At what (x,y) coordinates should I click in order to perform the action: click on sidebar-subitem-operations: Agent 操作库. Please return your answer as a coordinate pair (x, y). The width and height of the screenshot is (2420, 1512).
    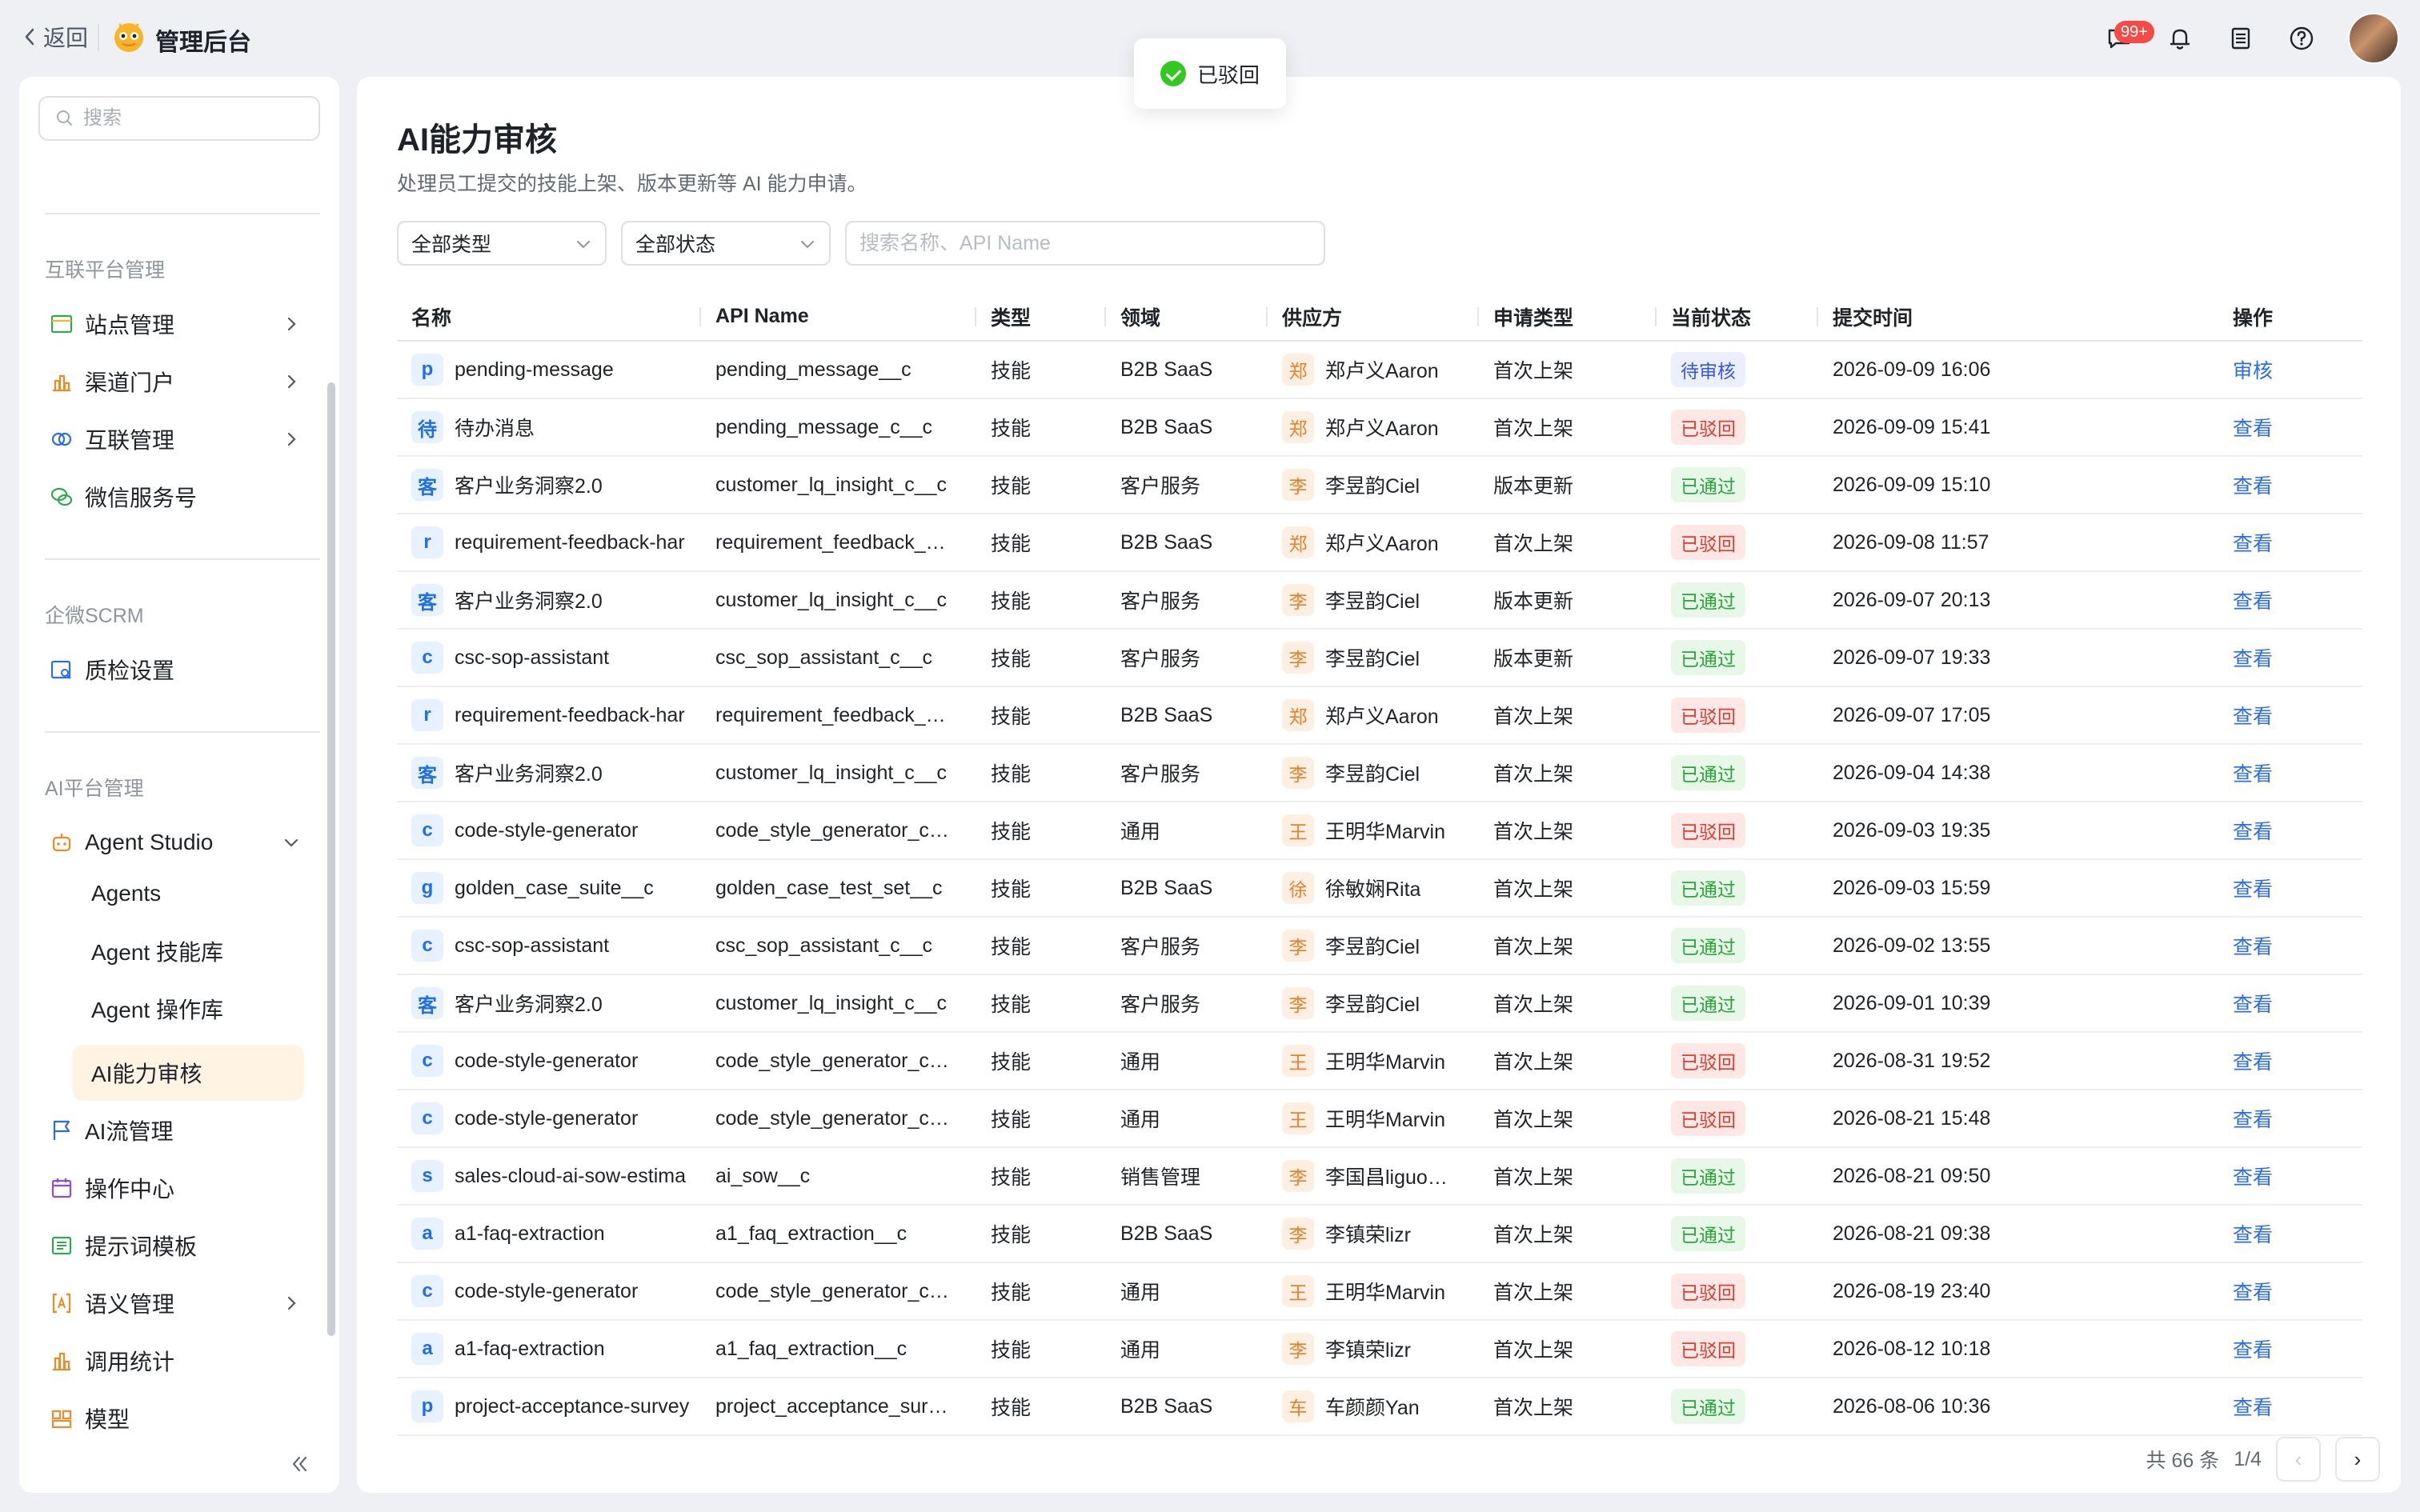
    Looking at the image, I should click on (188, 1009).